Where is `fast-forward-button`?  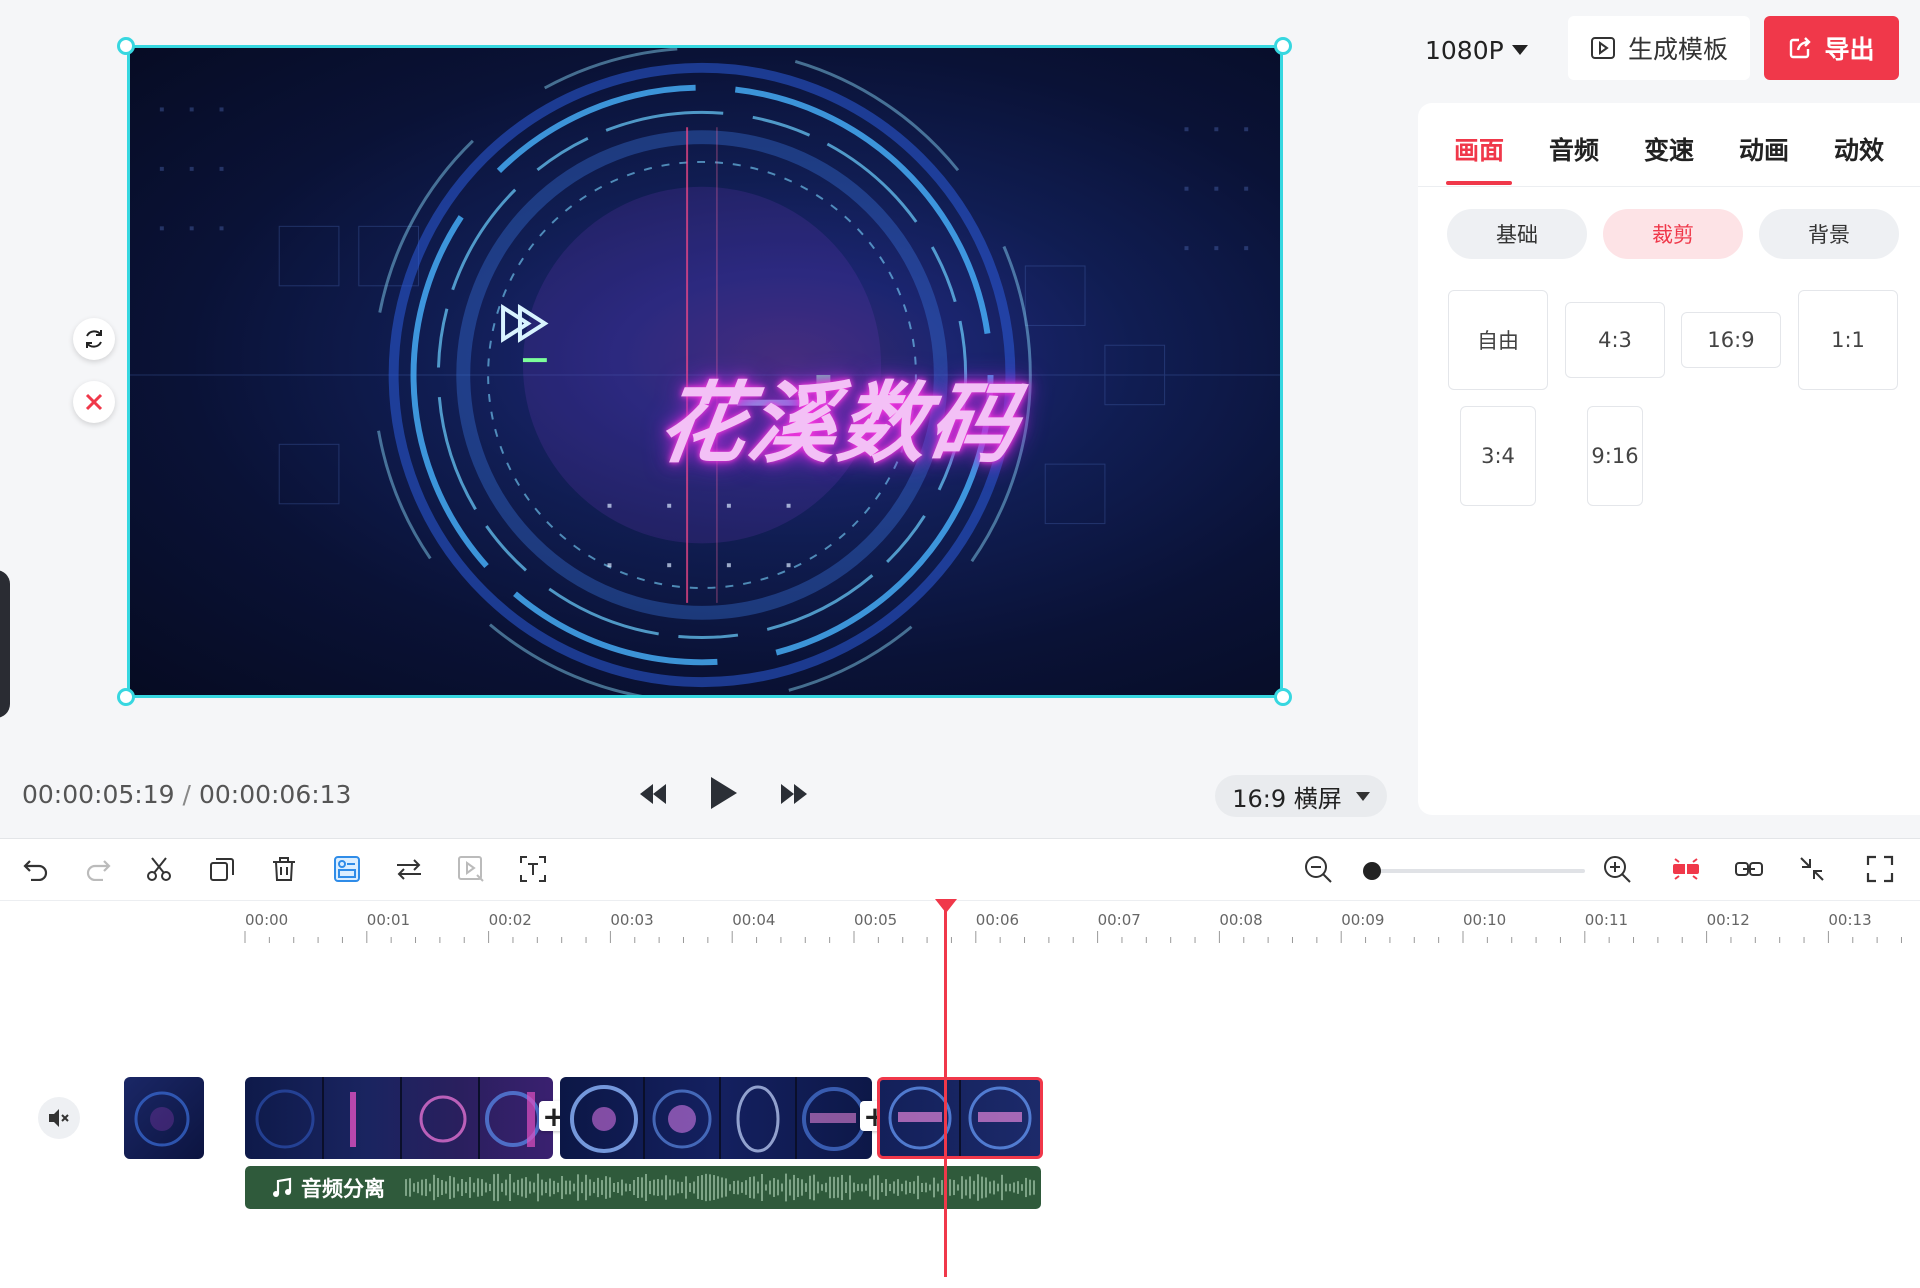
fast-forward-button is located at coordinates (794, 794).